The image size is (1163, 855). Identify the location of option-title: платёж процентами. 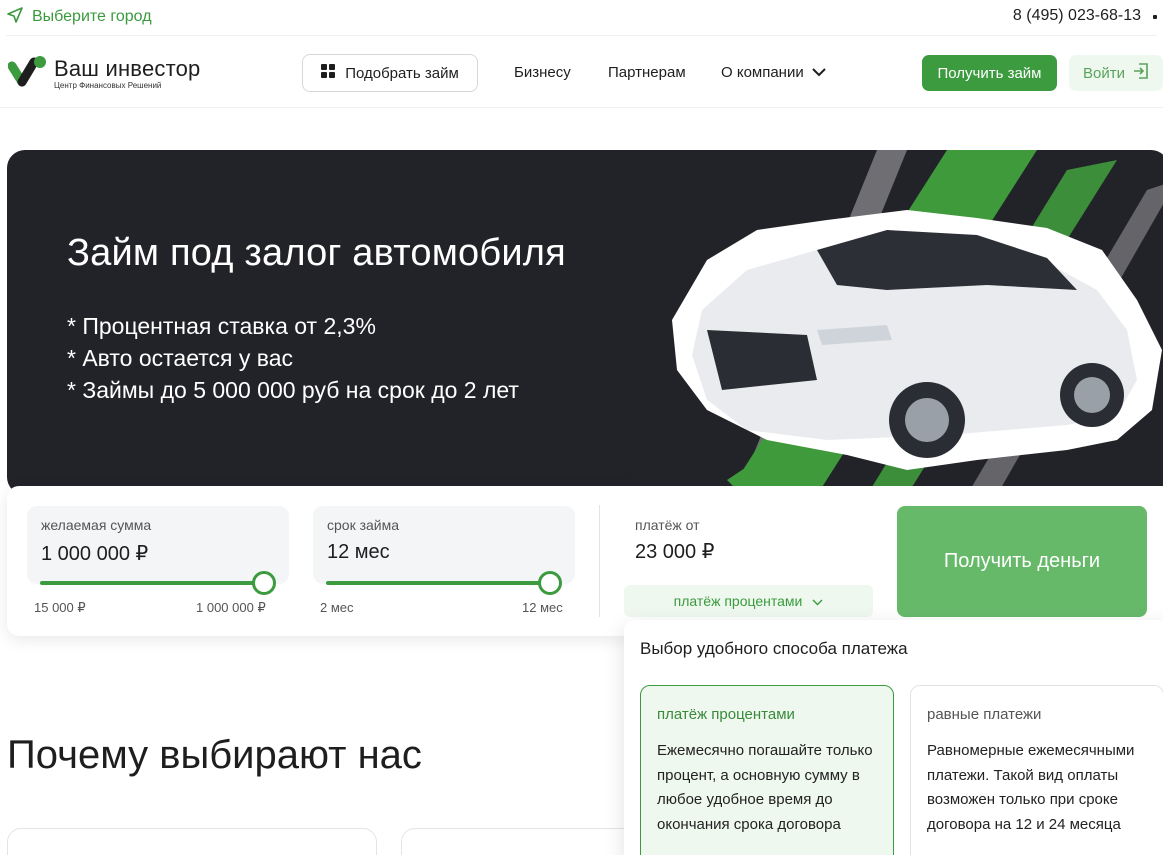
(726, 714).